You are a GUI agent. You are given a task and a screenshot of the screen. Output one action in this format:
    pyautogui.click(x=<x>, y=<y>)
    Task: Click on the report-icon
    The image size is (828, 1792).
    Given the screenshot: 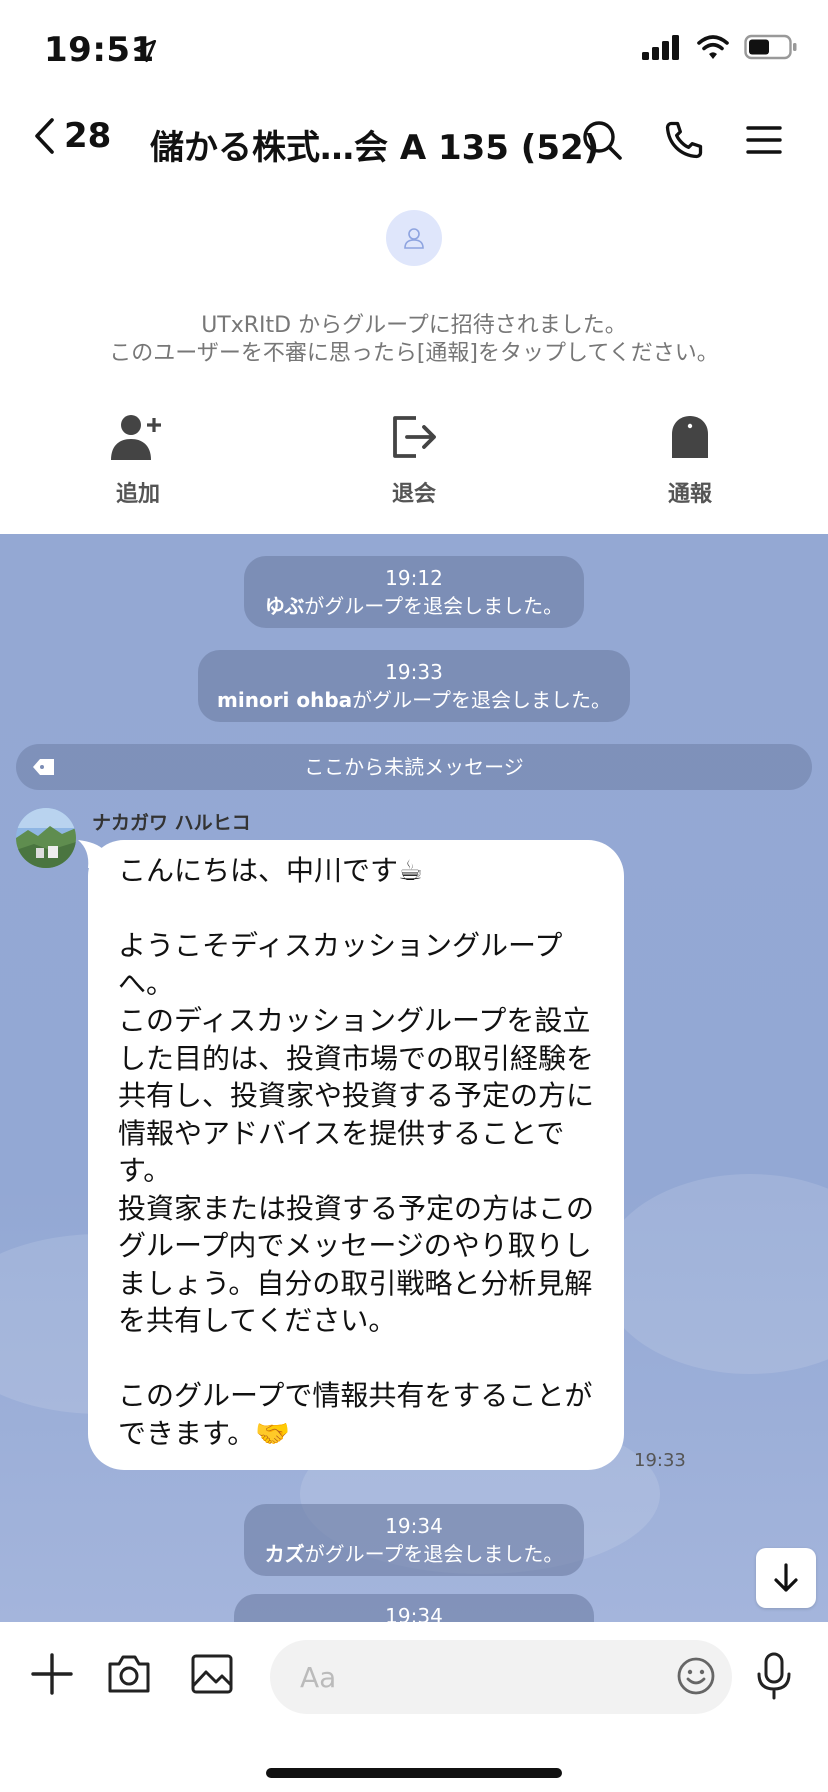 What is the action you would take?
    pyautogui.click(x=690, y=437)
    